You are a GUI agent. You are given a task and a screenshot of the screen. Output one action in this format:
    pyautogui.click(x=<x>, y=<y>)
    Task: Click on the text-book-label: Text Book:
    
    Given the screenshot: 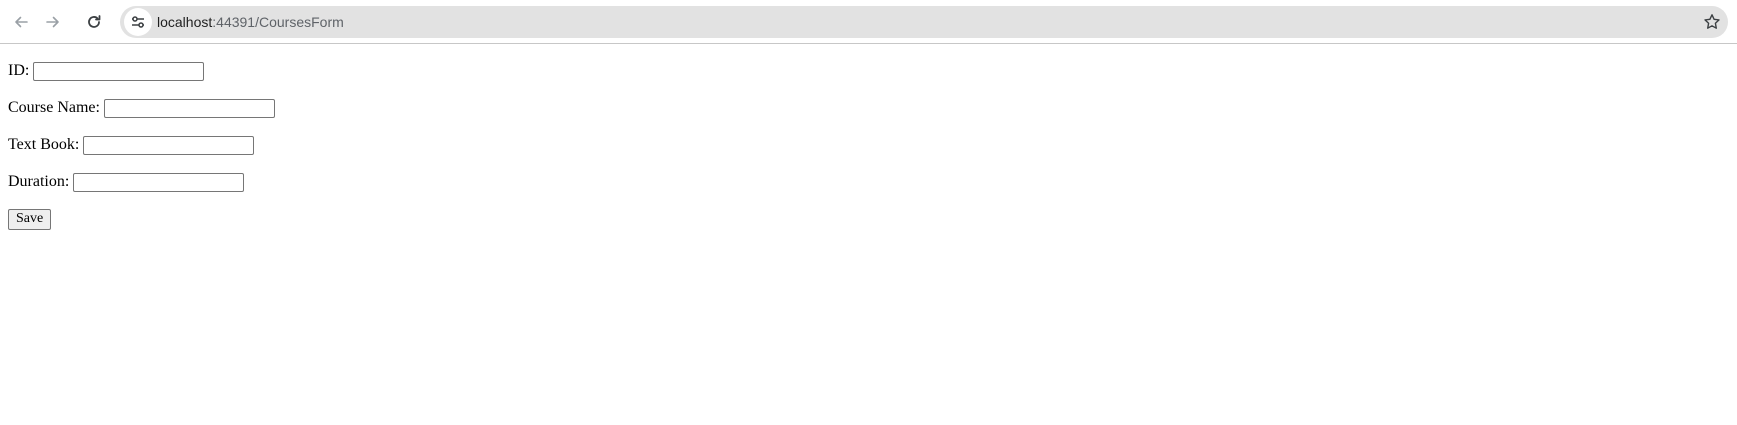 What is the action you would take?
    pyautogui.click(x=44, y=144)
    